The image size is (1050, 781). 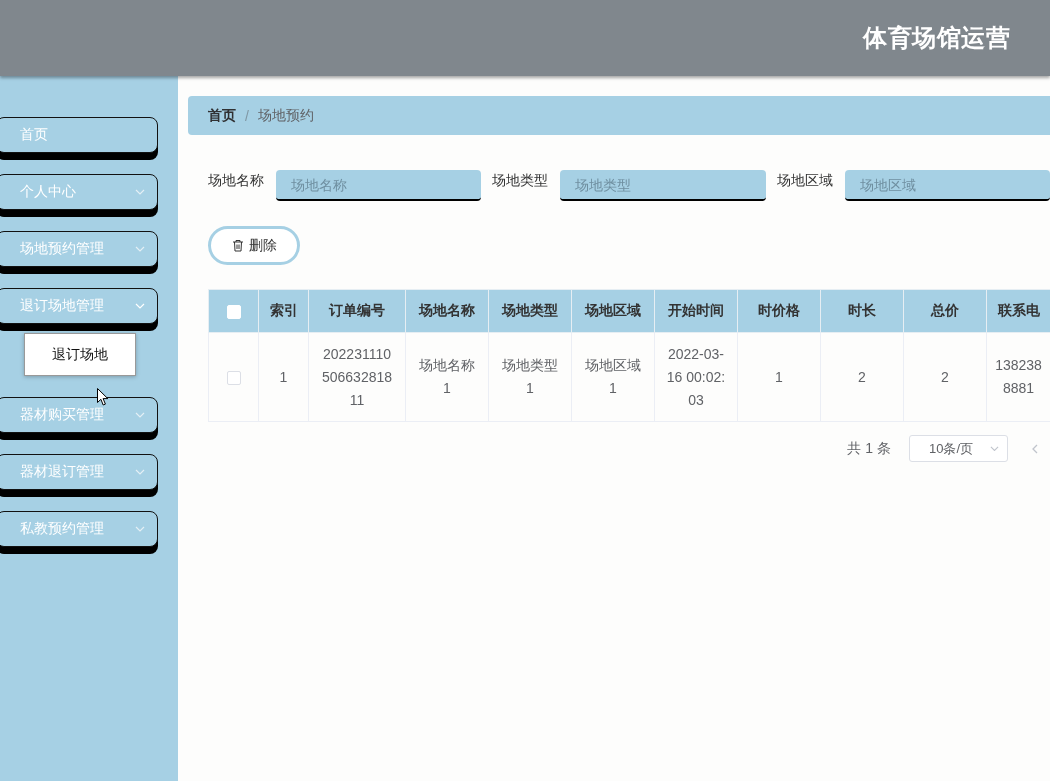 What do you see at coordinates (530, 311) in the screenshot?
I see `column-header: 场地类型` at bounding box center [530, 311].